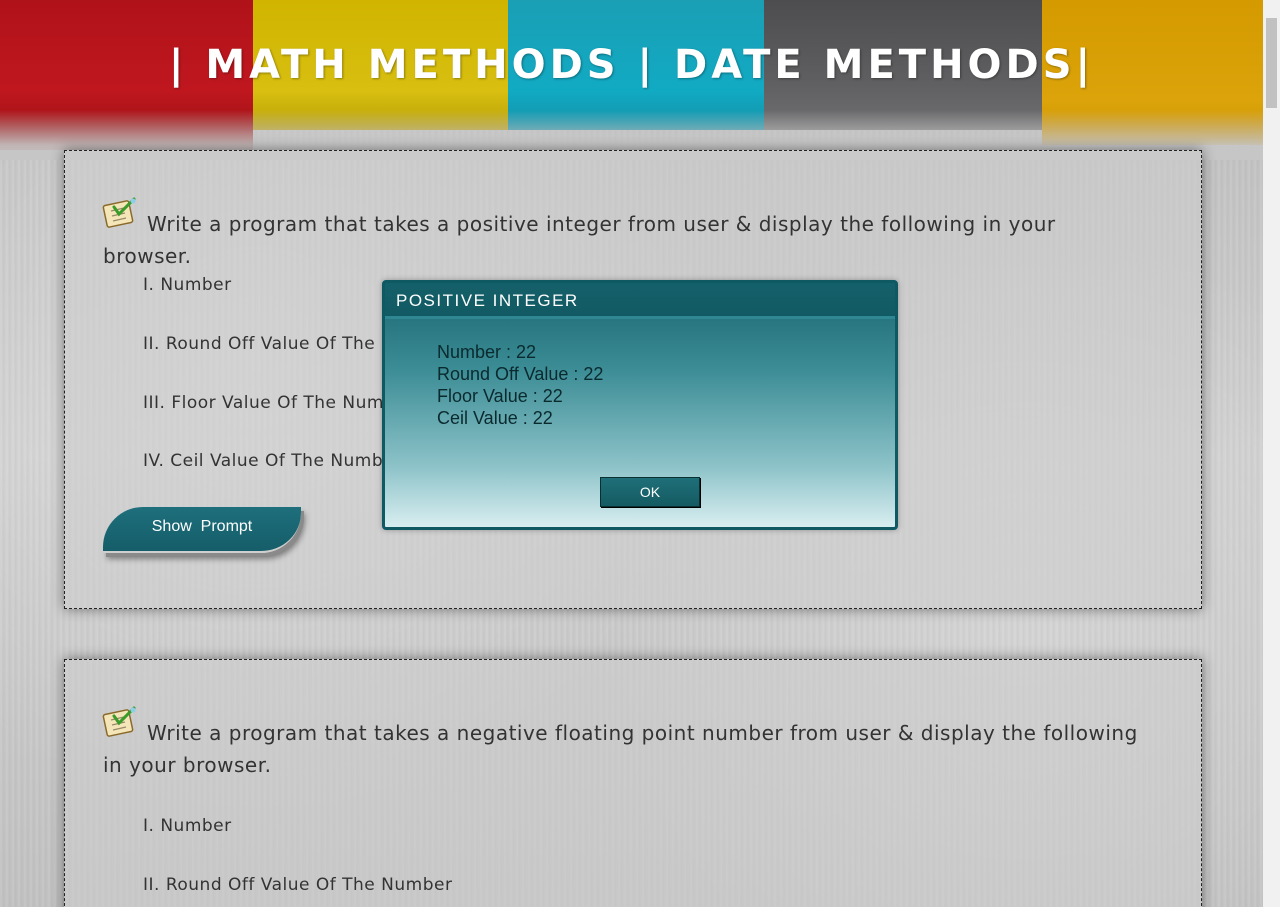  What do you see at coordinates (487, 352) in the screenshot?
I see `dialog-line-number: Number : 22` at bounding box center [487, 352].